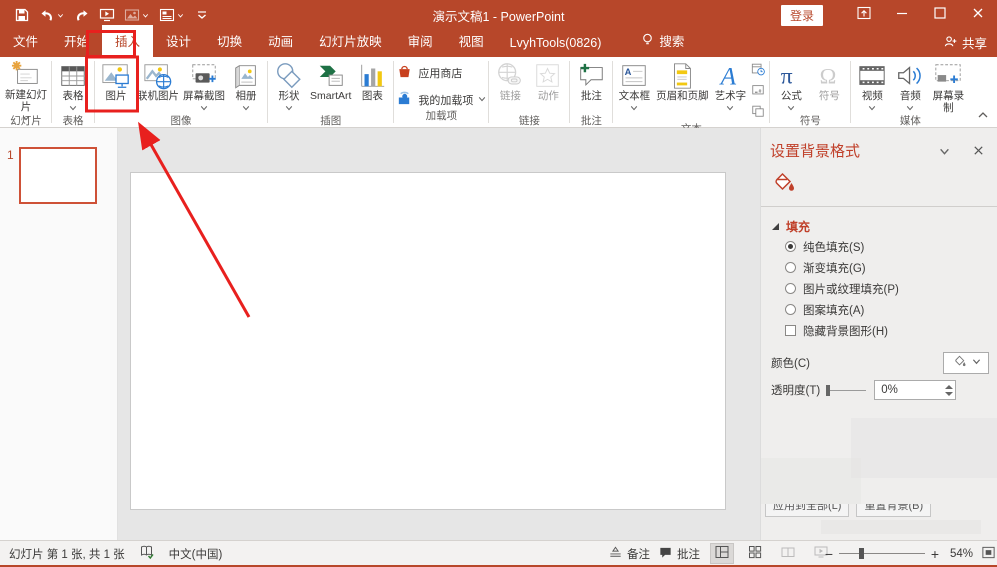 The image size is (997, 567). What do you see at coordinates (330, 86) in the screenshot?
I see `smartart-button: SmartArt` at bounding box center [330, 86].